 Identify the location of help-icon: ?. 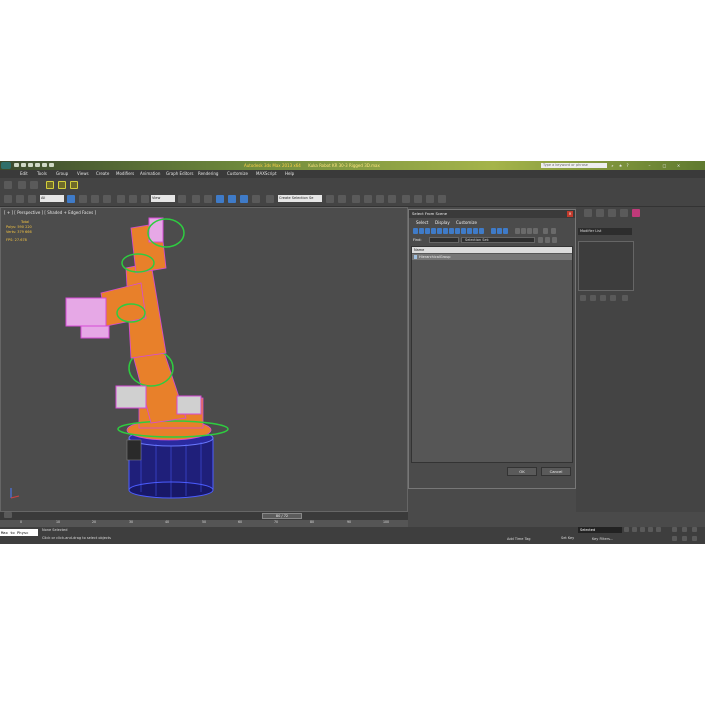
(627, 165).